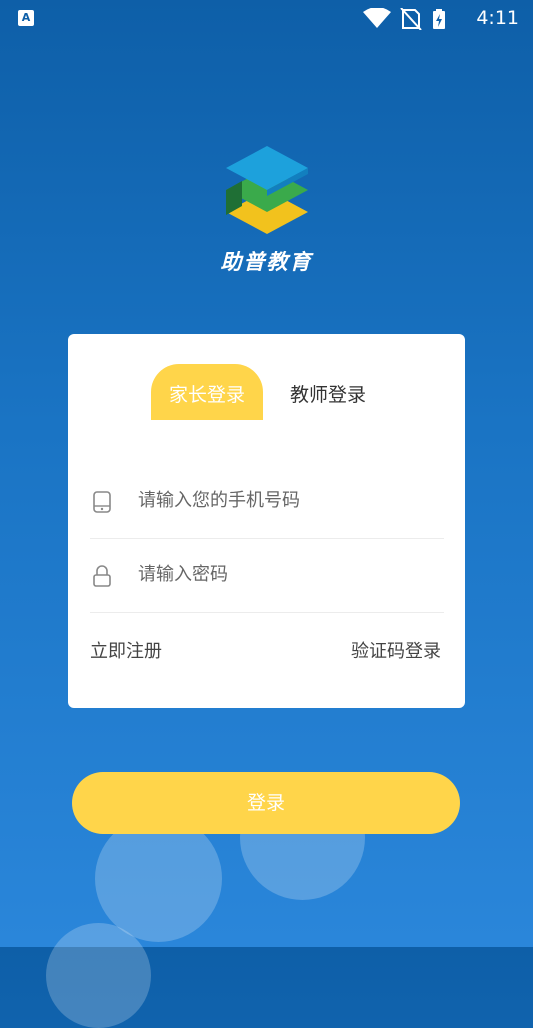 The height and width of the screenshot is (1028, 533). I want to click on login-button: 登录, so click(266, 803).